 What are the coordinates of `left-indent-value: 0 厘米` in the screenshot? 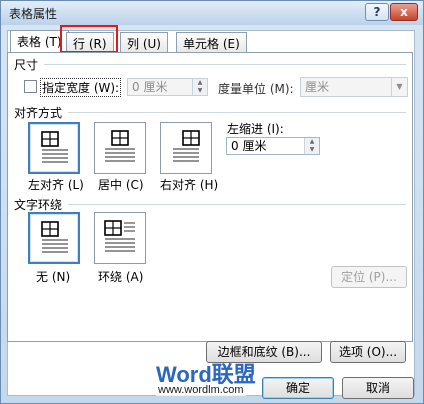 It's located at (249, 146).